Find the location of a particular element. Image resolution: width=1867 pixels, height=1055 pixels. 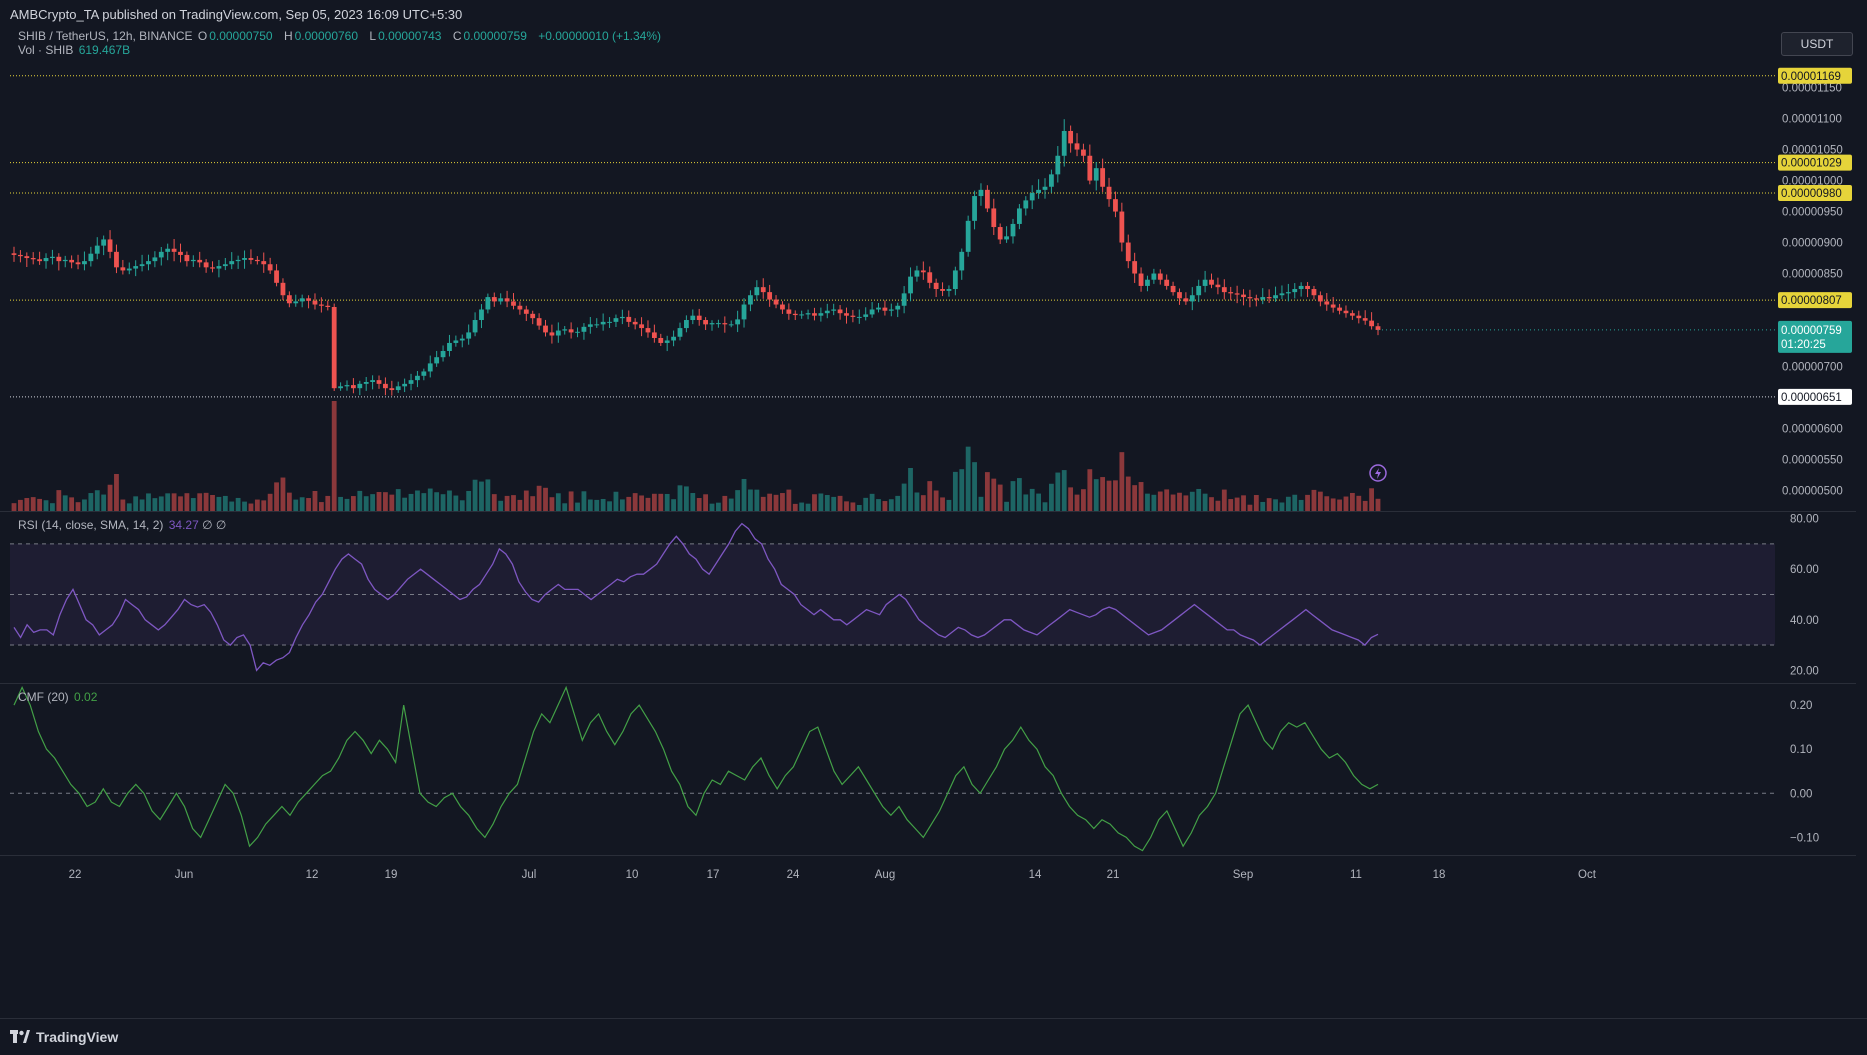

time-tick-label: 21 is located at coordinates (1113, 875).